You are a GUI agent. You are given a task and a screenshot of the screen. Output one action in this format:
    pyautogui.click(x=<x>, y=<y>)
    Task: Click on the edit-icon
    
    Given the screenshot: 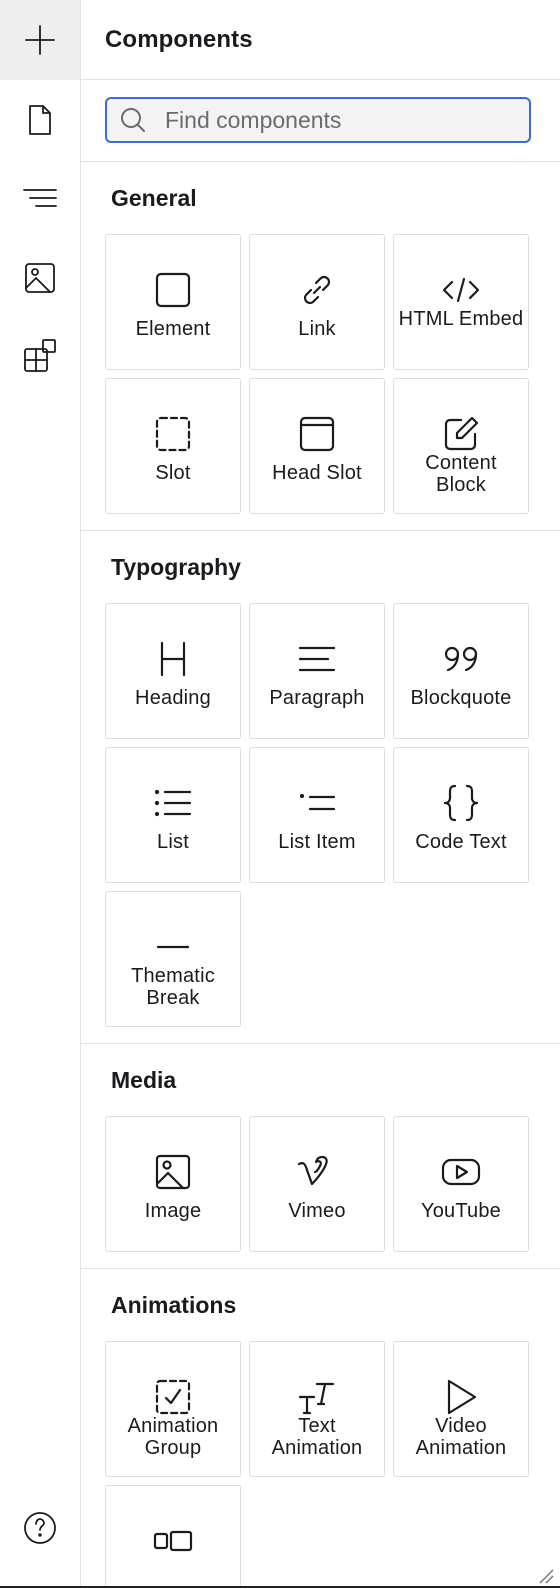 What is the action you would take?
    pyautogui.click(x=461, y=433)
    